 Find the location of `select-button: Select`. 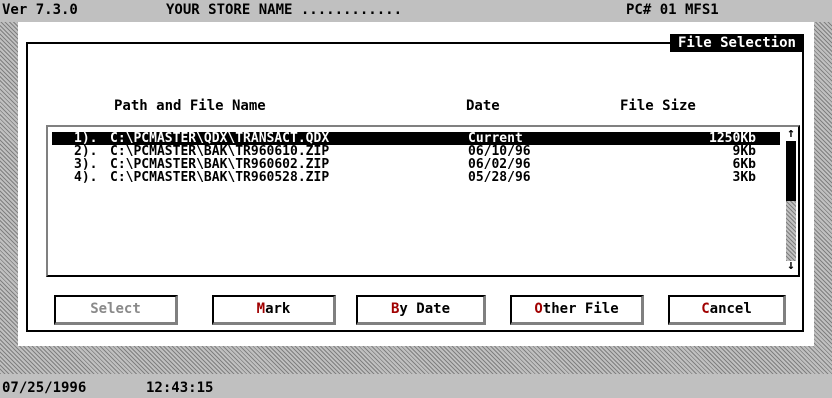

select-button: Select is located at coordinates (116, 310).